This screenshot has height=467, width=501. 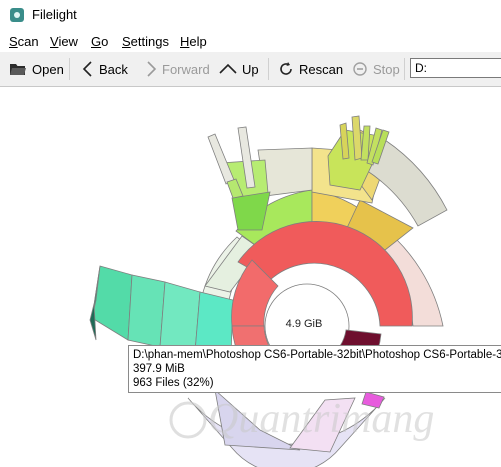 What do you see at coordinates (321, 419) in the screenshot?
I see `watermark-text: Quantrimang` at bounding box center [321, 419].